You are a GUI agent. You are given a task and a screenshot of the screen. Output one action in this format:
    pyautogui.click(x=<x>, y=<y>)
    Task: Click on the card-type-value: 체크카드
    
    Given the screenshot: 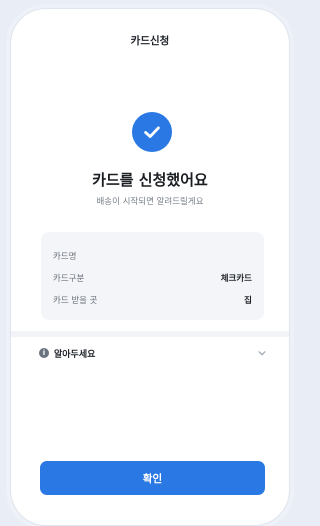 What is the action you would take?
    pyautogui.click(x=236, y=279)
    